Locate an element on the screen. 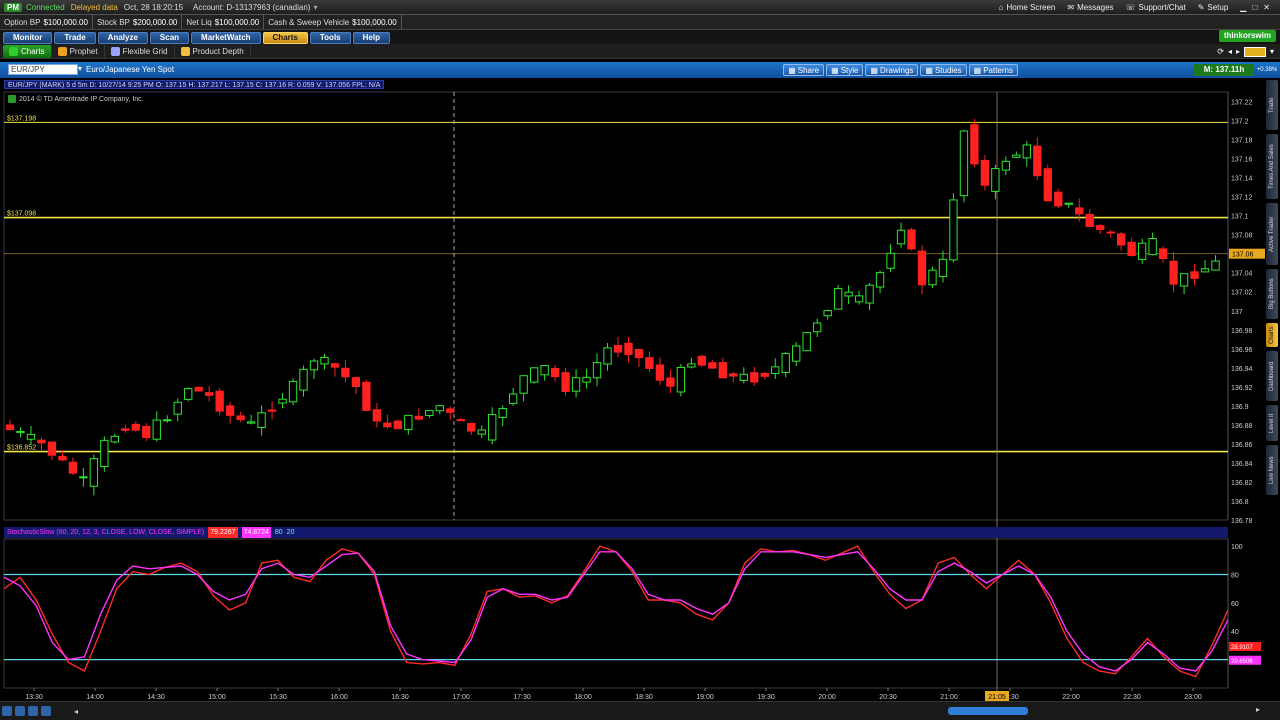  side-tab-big-buttons: Big Buttons is located at coordinates (1272, 294).